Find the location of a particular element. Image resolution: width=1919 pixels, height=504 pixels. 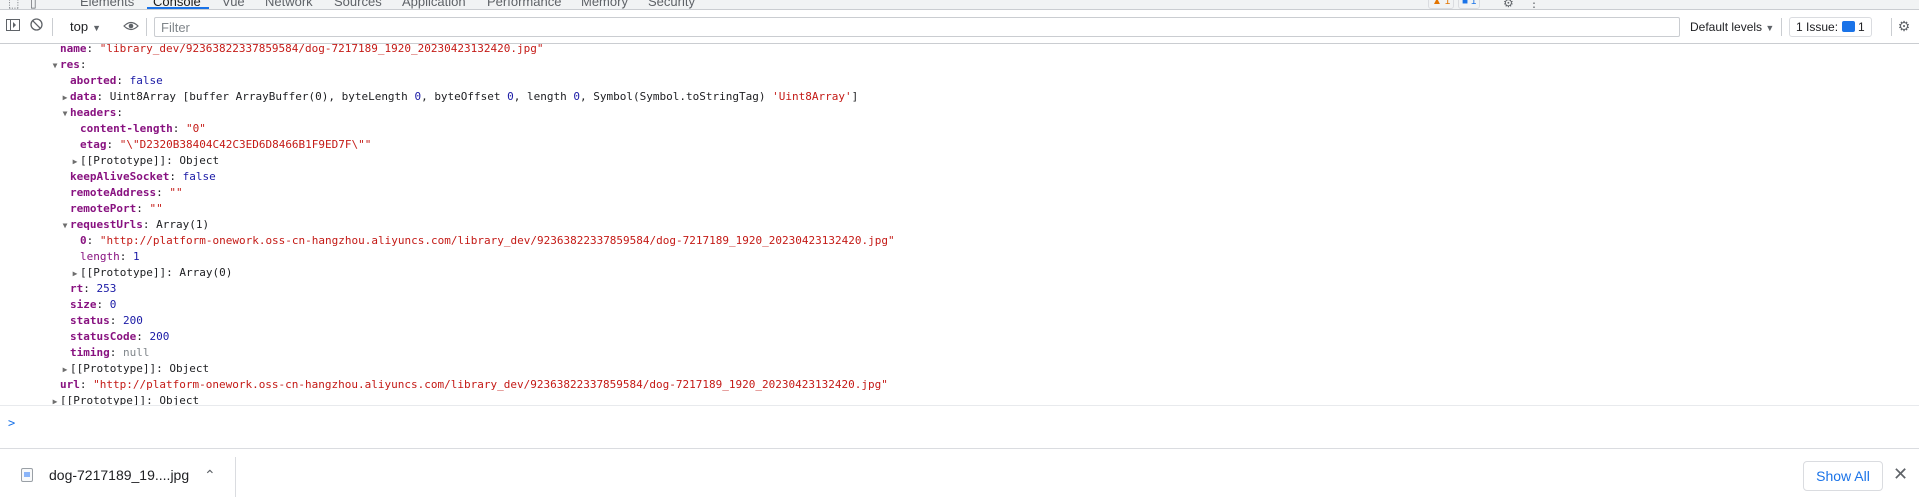

download-shelf: dog-7217189_19....jpg ⌃ Show All ✕ is located at coordinates (959, 476).